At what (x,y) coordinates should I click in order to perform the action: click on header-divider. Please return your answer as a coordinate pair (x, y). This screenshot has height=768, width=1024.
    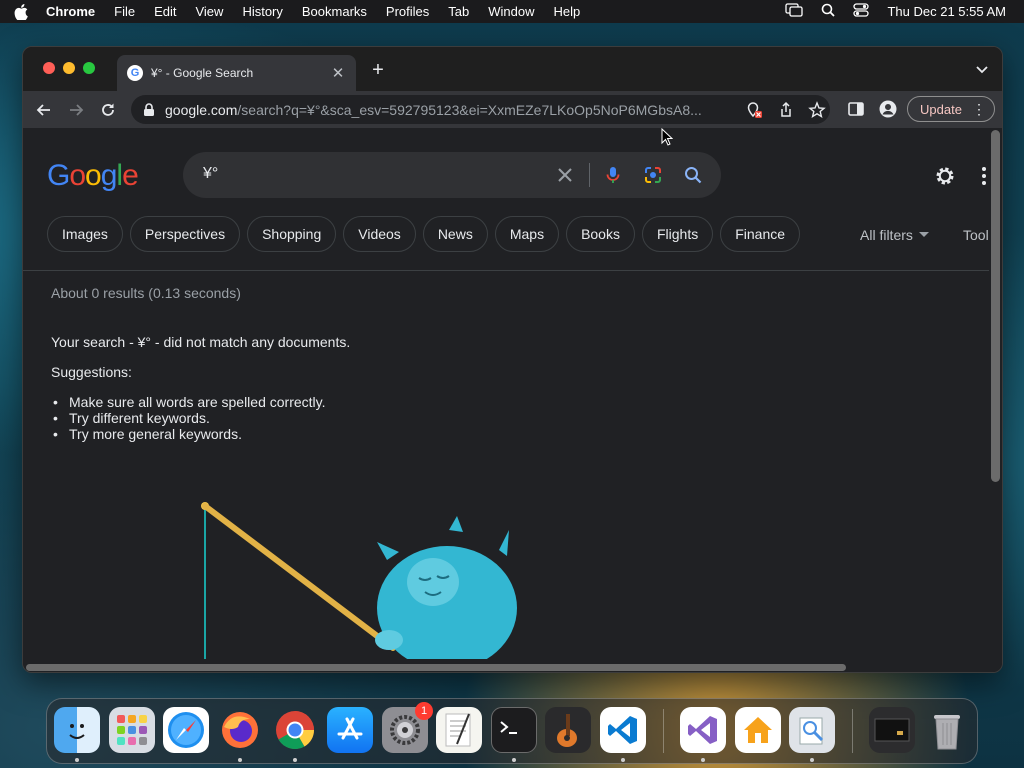
    Looking at the image, I should click on (506, 270).